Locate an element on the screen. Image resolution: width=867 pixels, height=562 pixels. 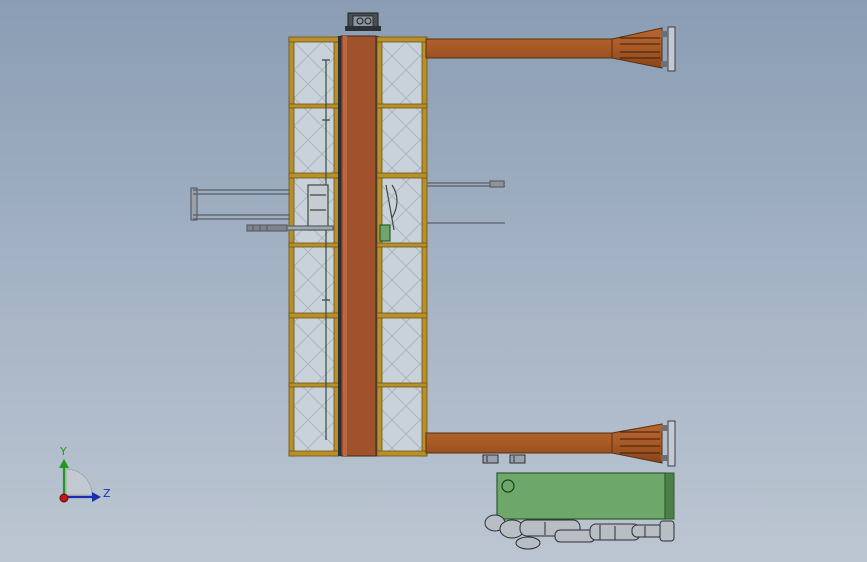
top-drive-unit is located at coordinates (363, 21).